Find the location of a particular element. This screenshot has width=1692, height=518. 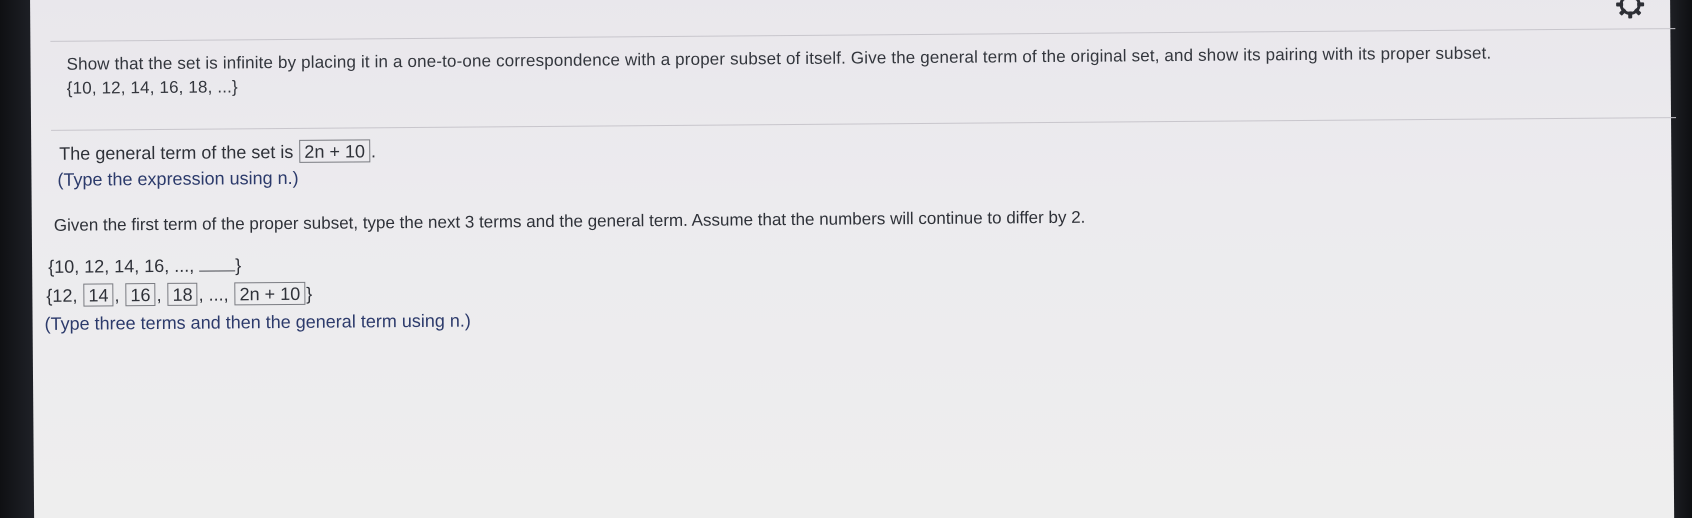

top-divider is located at coordinates (863, 35).